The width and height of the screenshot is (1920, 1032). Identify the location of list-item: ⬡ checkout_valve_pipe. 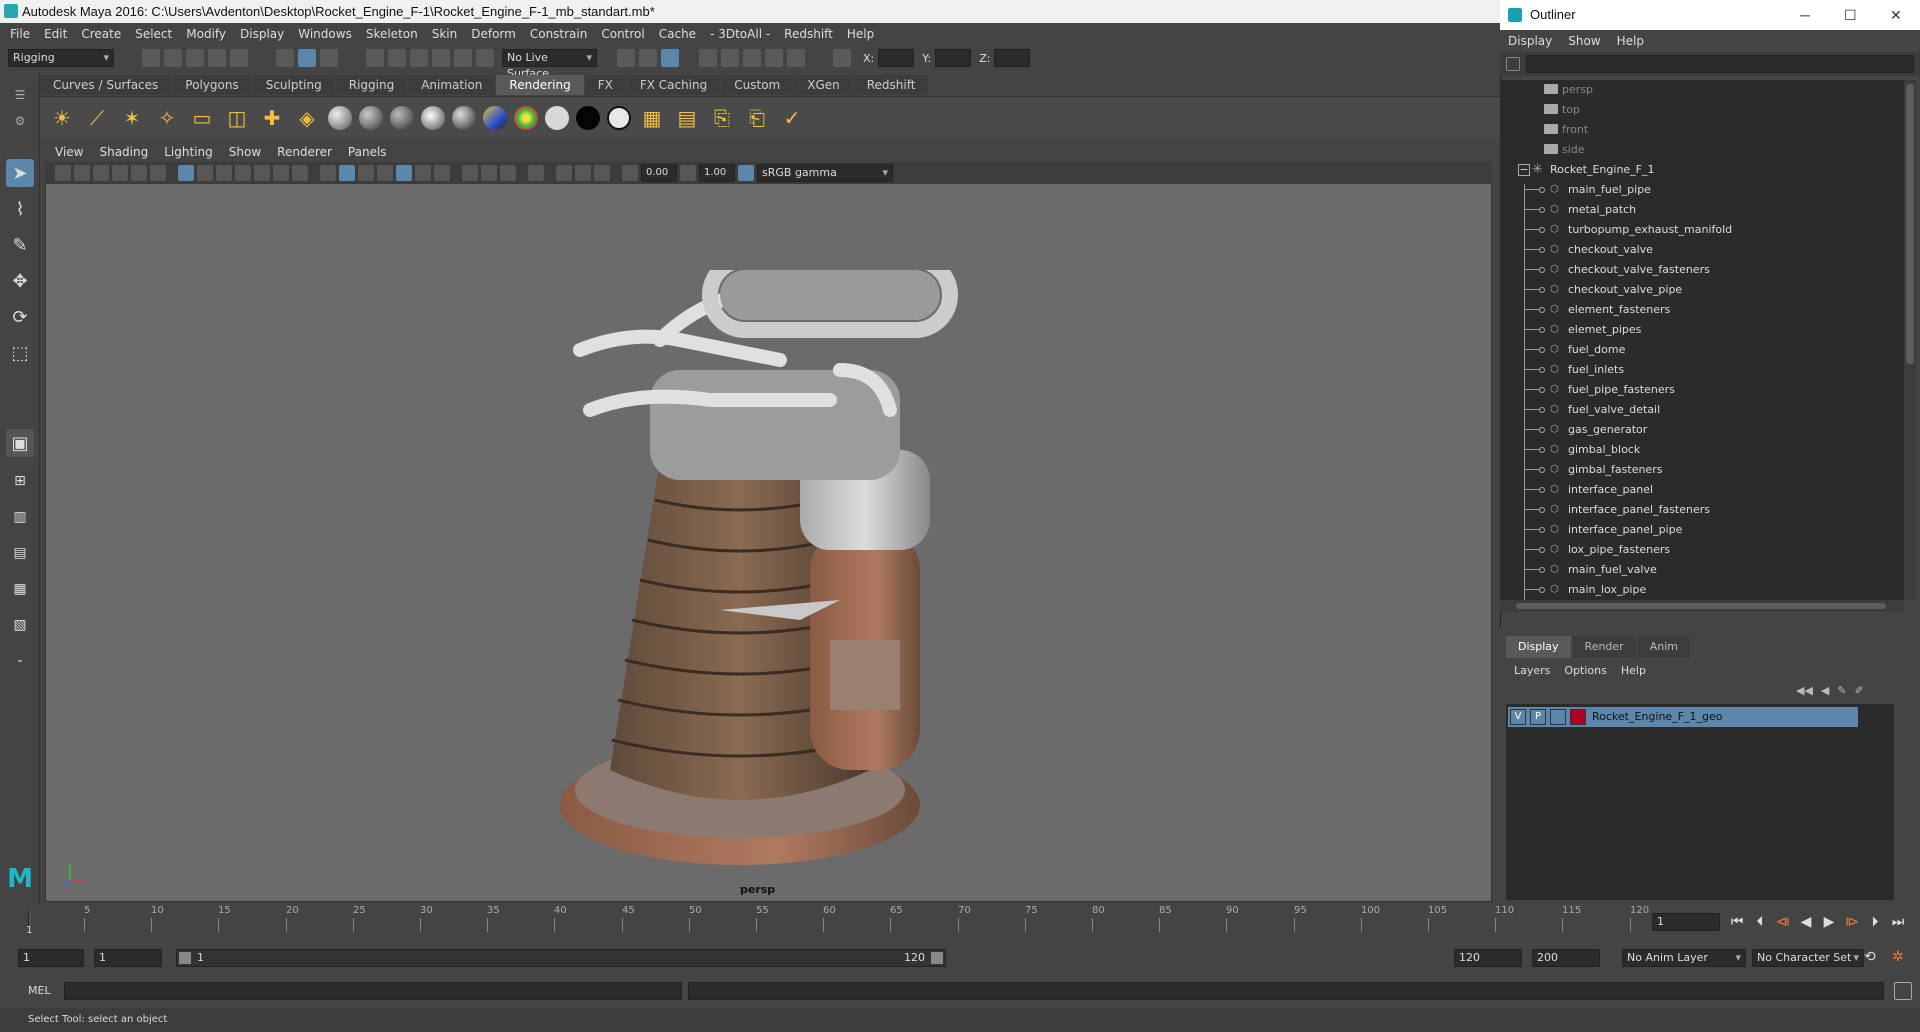
(1702, 290).